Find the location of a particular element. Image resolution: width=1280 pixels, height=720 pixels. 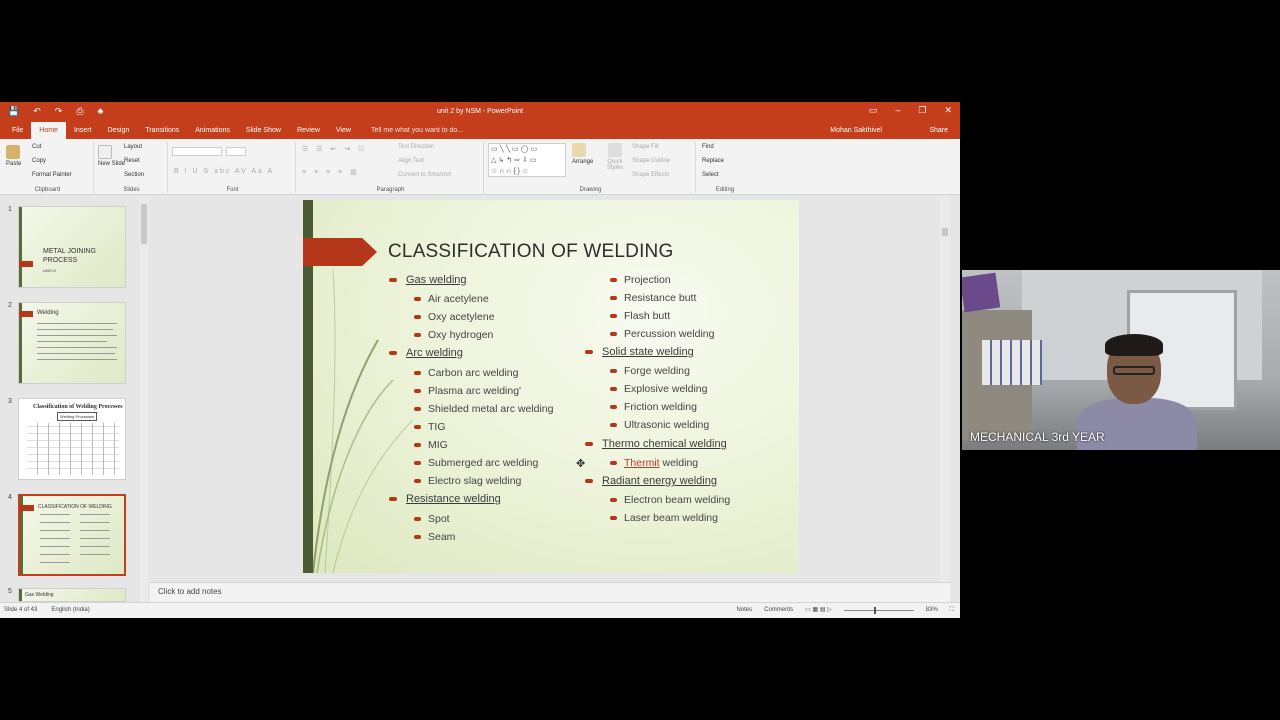

bullet-oxy-acetylene: Oxy acetylene is located at coordinates (454, 317).